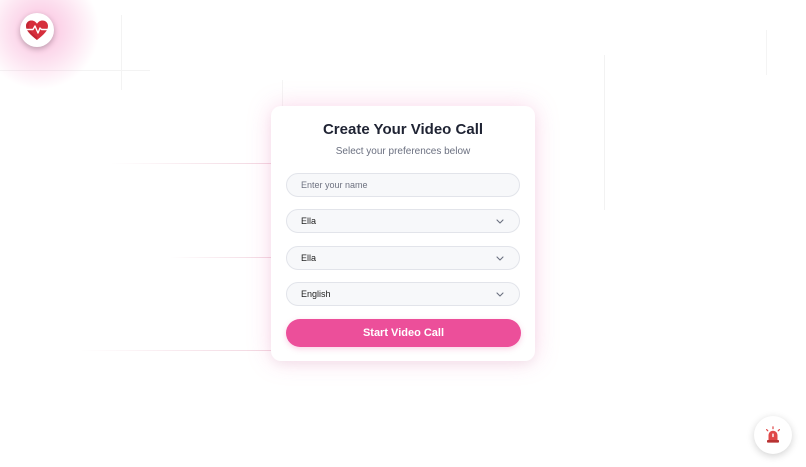  I want to click on select-field-2-value: Ella, so click(309, 258).